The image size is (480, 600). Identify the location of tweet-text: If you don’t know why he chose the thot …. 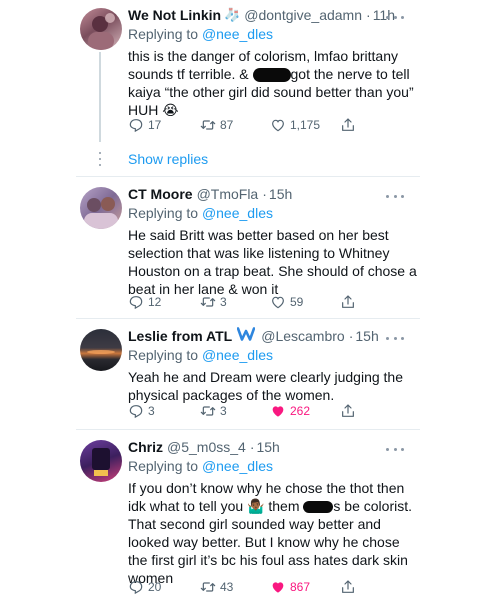
(273, 533).